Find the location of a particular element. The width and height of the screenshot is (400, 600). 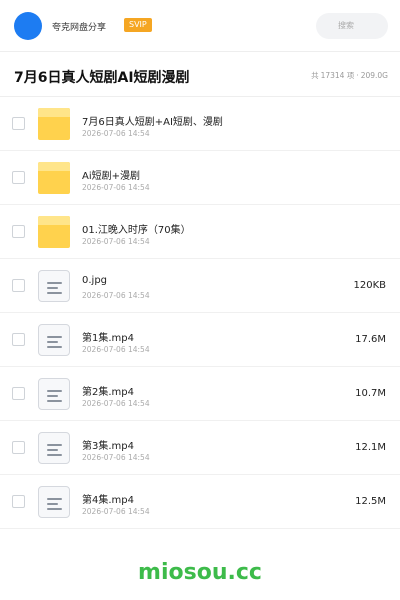

file-row: Ai短剧+漫剧 2026-07-06 14:54 is located at coordinates (200, 178).